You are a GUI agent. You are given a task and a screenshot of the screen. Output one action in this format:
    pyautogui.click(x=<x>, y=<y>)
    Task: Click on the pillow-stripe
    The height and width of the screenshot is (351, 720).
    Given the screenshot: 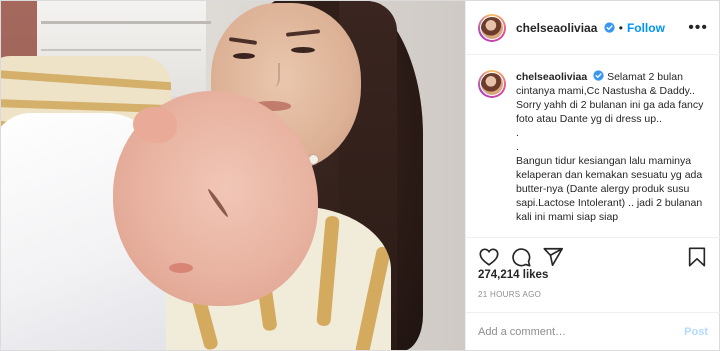 What is the action you would take?
    pyautogui.click(x=86, y=80)
    